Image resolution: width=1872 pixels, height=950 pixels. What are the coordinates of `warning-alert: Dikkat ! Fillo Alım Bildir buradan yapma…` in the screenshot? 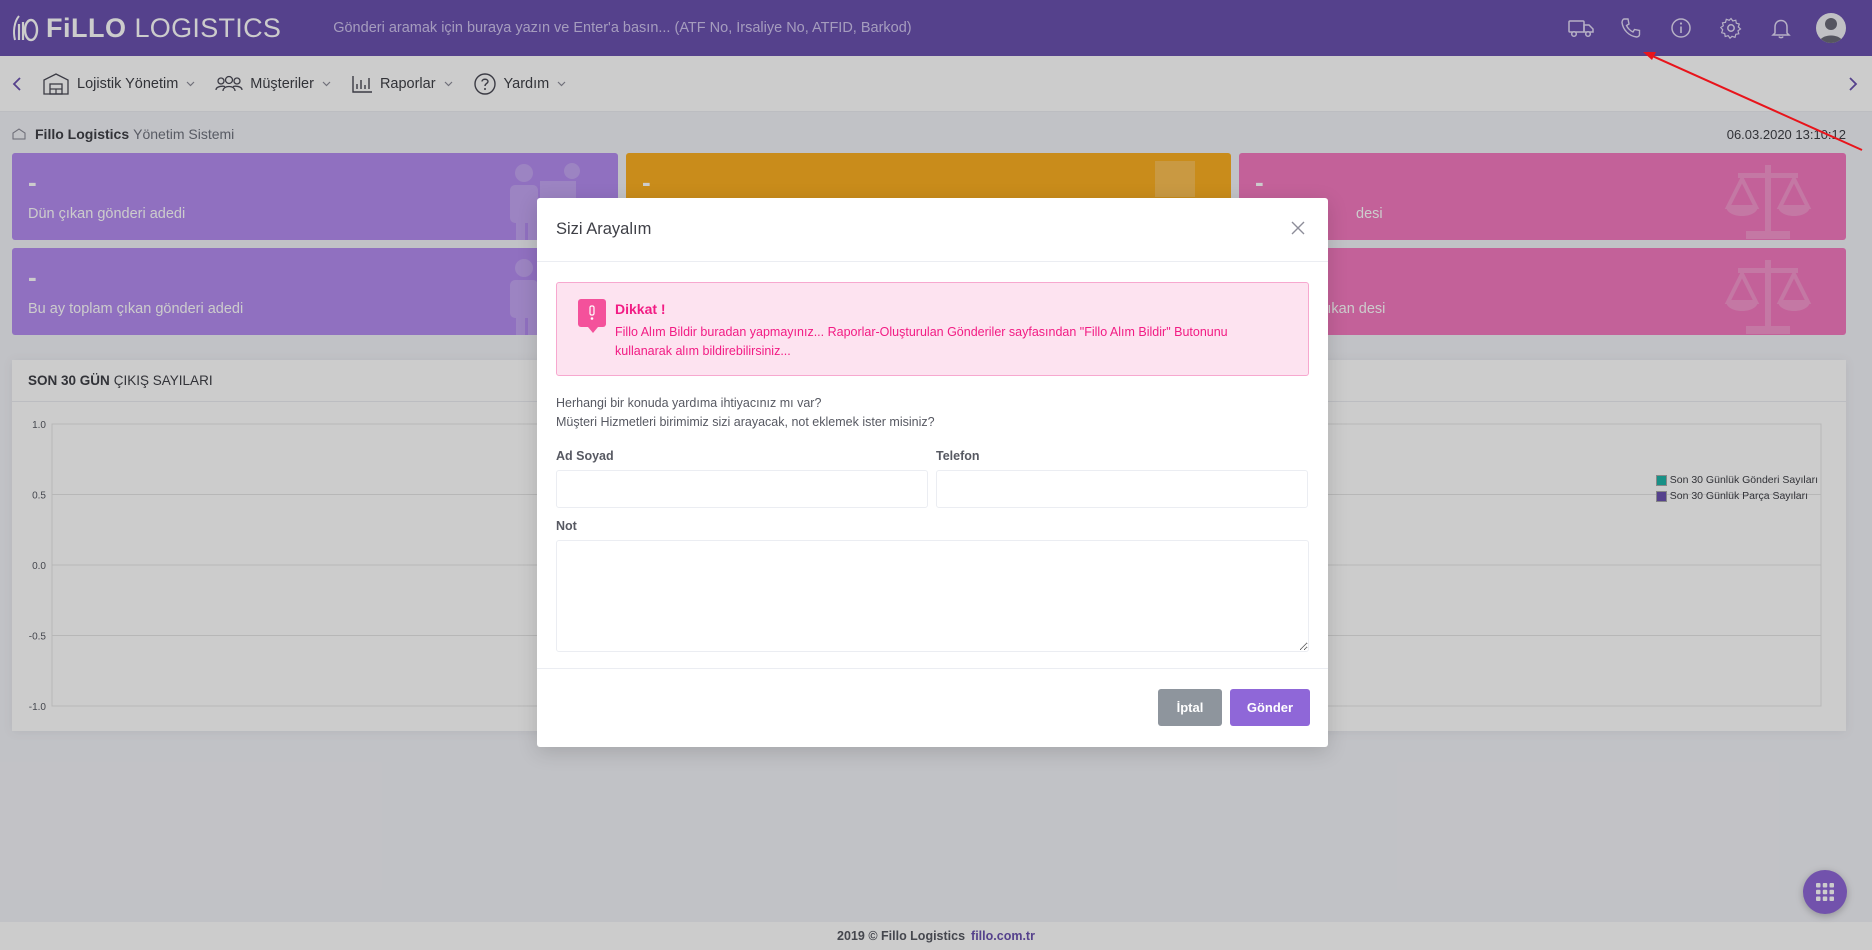 It's located at (932, 329).